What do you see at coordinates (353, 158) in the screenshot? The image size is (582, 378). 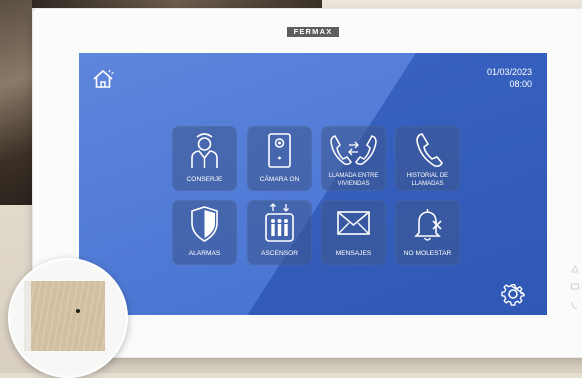 I see `tile-llamada-entre-viviendas: LLAMADA ENTRE VIVIENDAS` at bounding box center [353, 158].